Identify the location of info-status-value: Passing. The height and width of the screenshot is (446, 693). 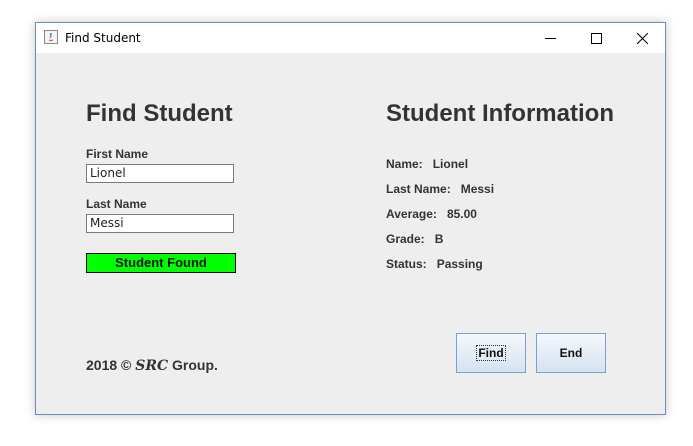
(459, 264).